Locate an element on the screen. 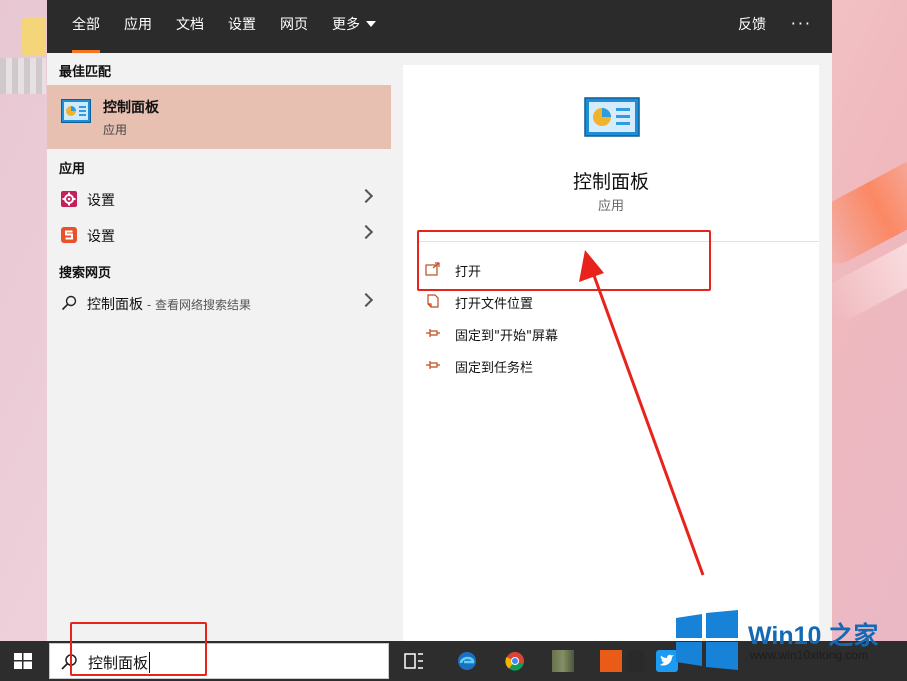 This screenshot has width=907, height=681. tab-web: 网页 is located at coordinates (294, 26).